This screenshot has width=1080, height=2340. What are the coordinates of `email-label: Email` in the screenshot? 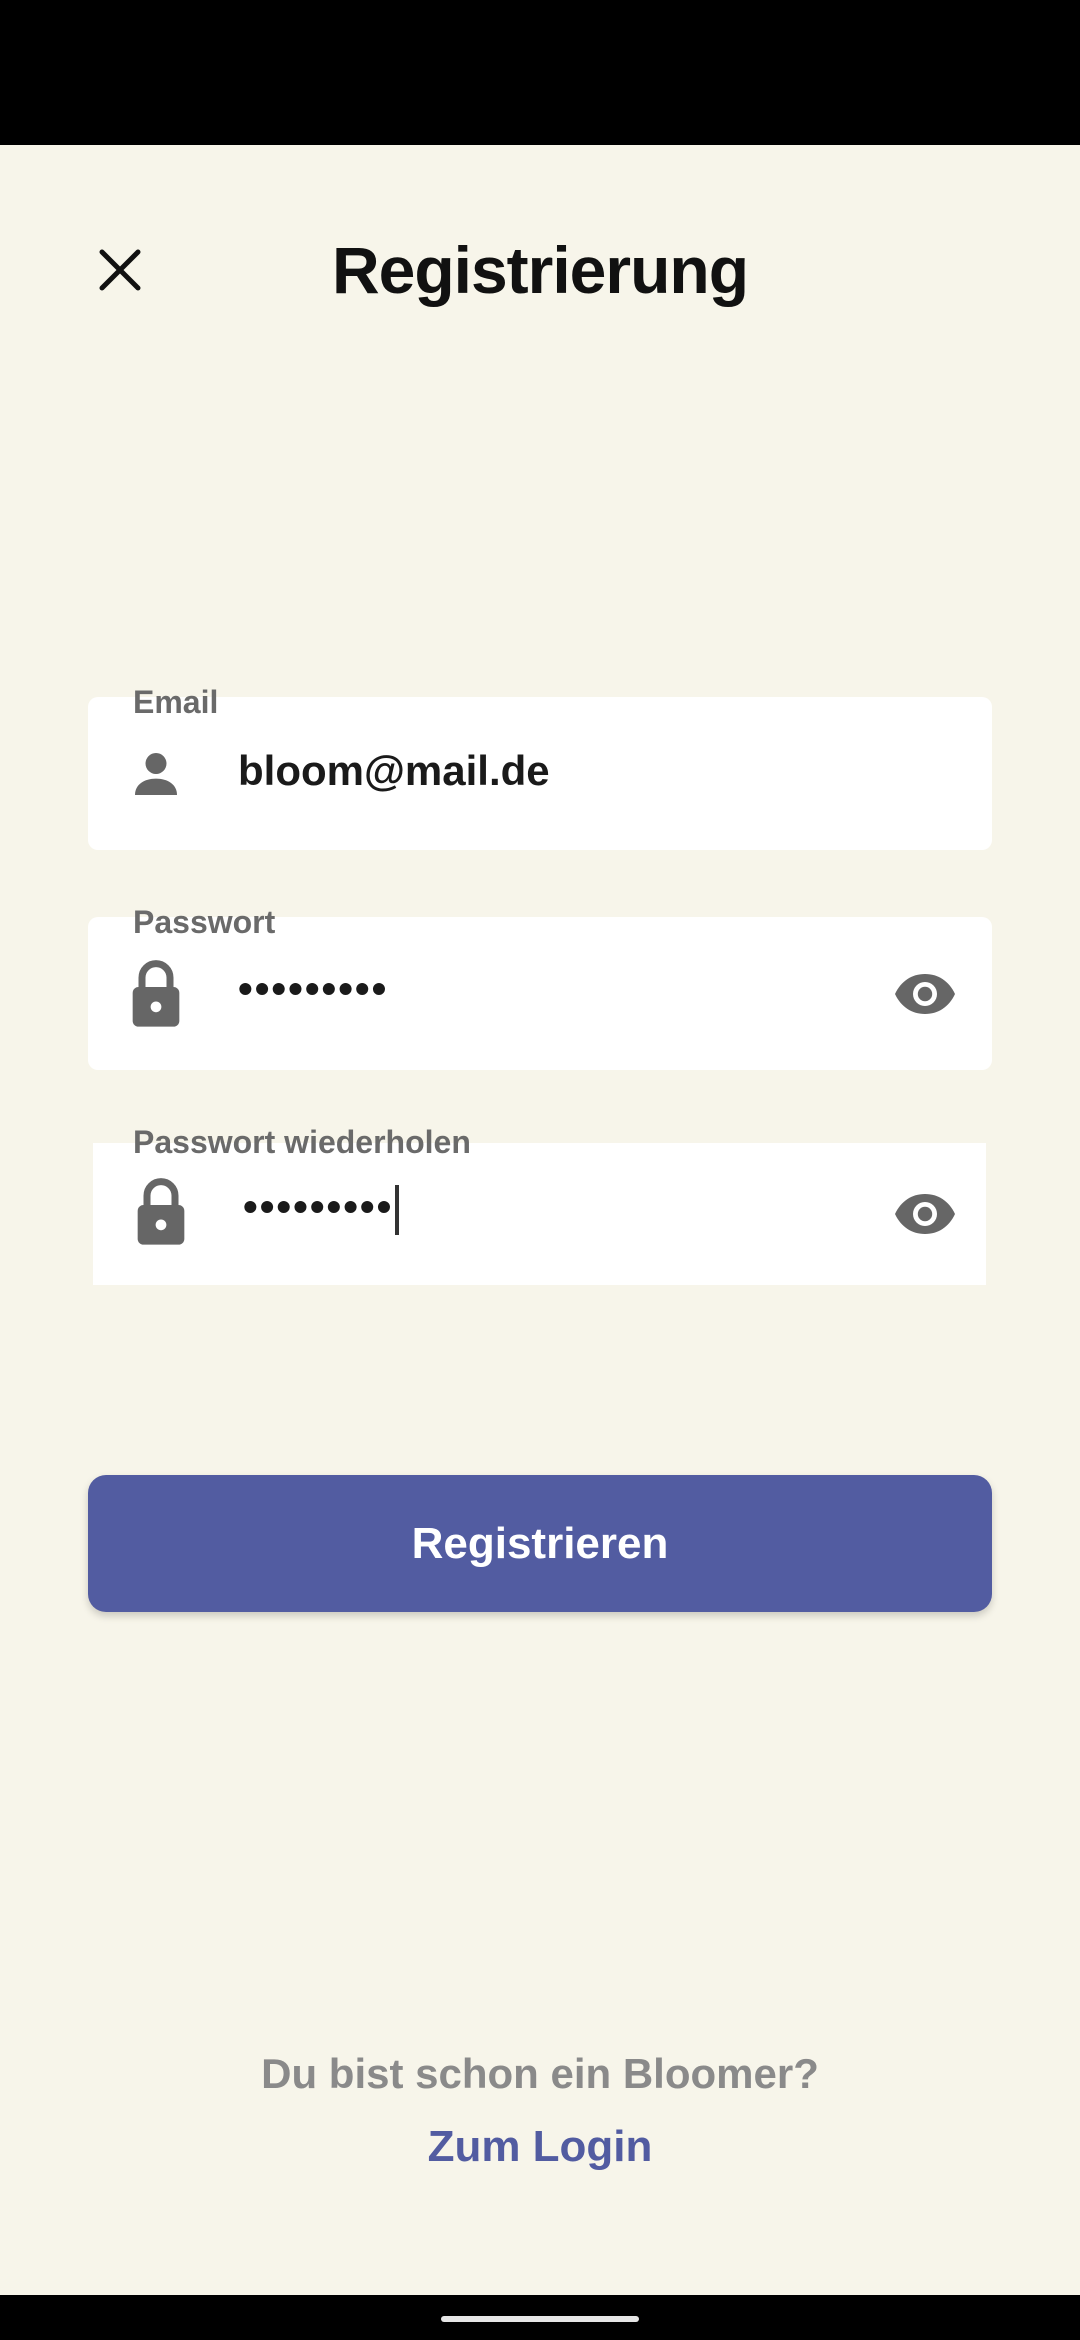 It's located at (176, 702).